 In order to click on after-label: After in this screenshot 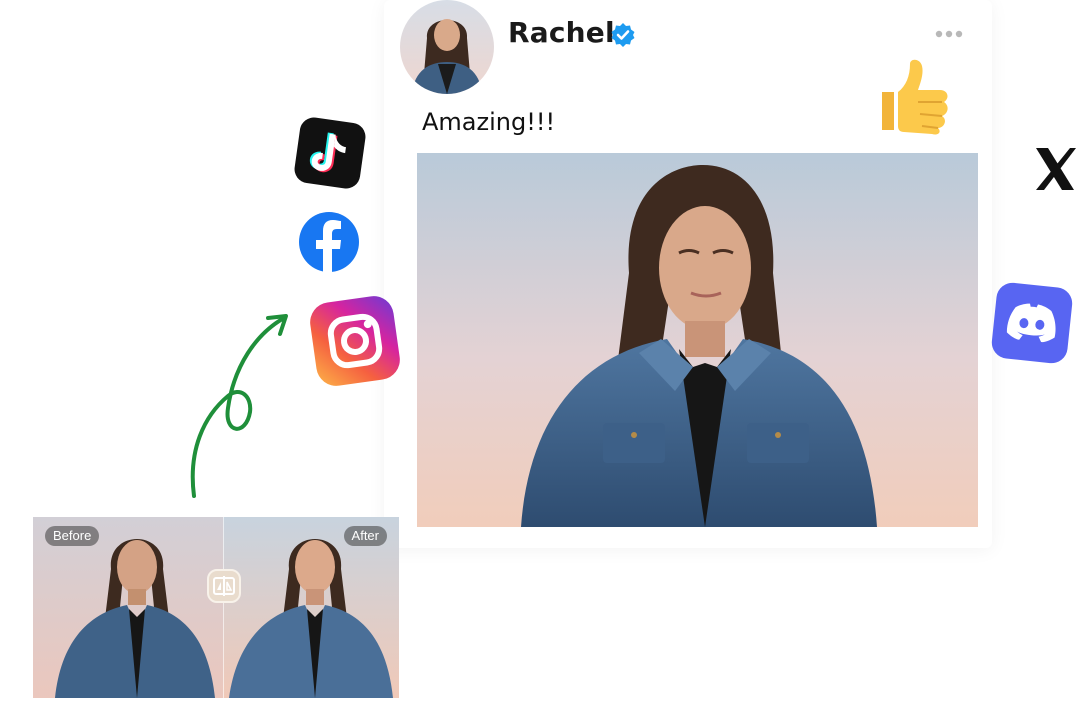, I will do `click(365, 536)`.